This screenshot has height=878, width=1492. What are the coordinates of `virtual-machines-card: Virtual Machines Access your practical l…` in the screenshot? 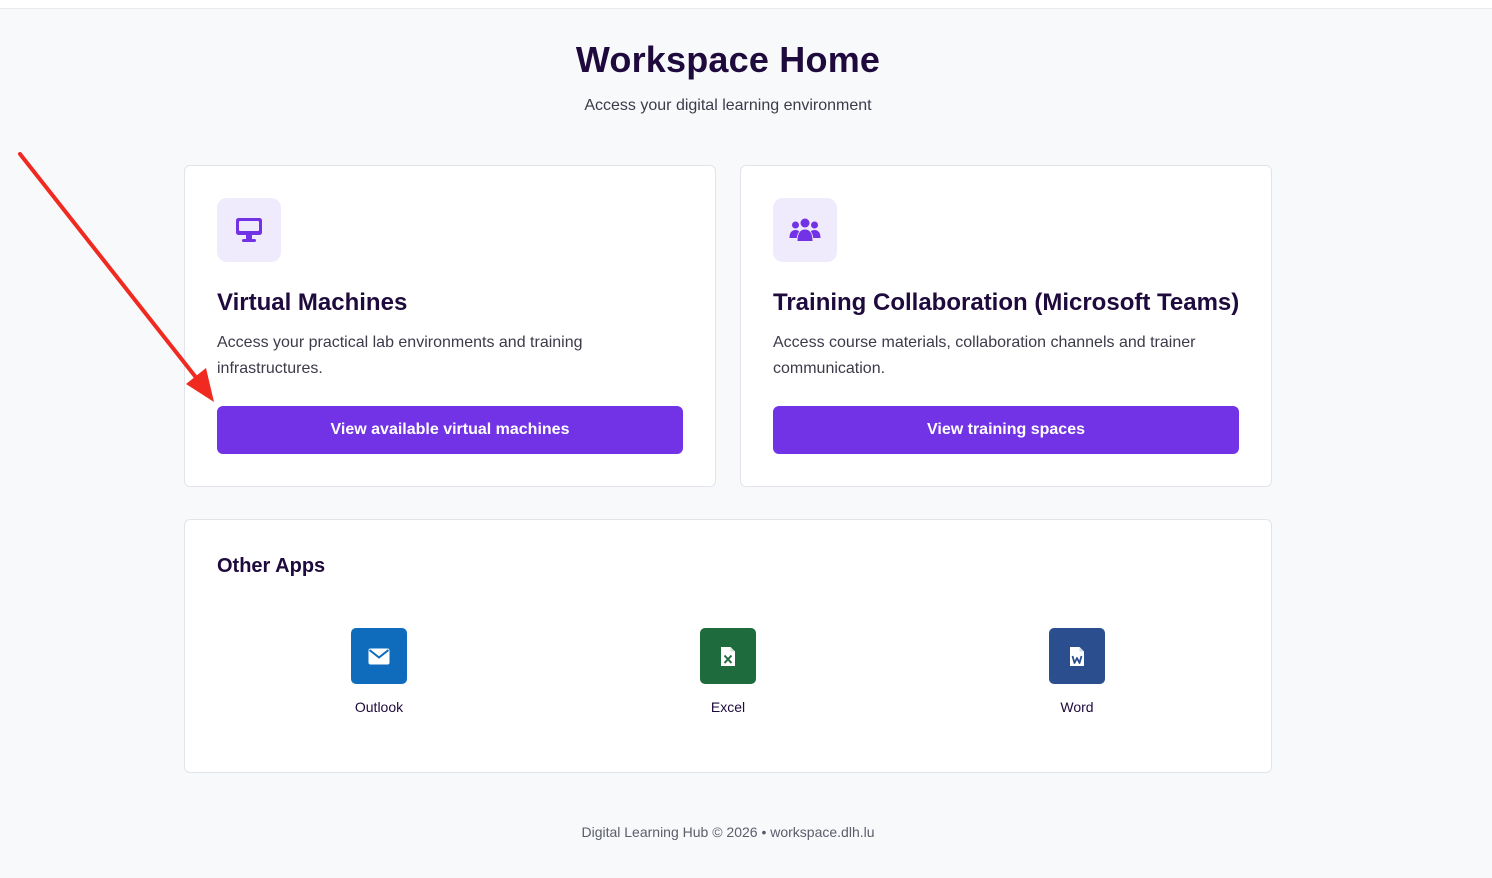 It's located at (450, 326).